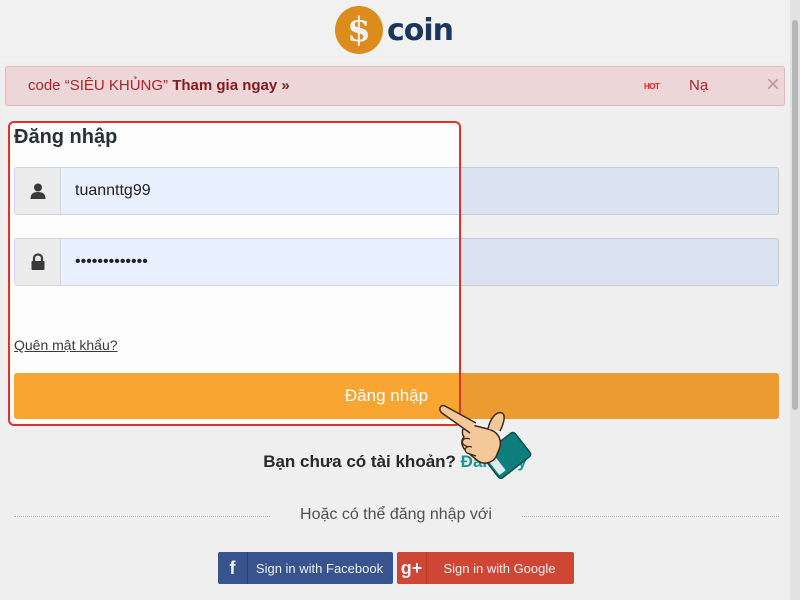 This screenshot has width=800, height=600. I want to click on google-signin-label: Sign in with Google, so click(499, 568).